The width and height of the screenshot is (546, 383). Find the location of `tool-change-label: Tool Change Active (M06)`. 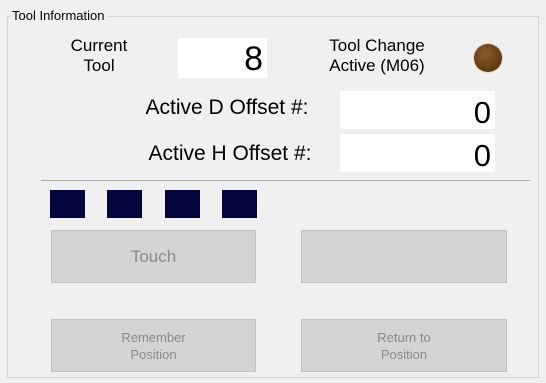

tool-change-label: Tool Change Active (M06) is located at coordinates (377, 55).